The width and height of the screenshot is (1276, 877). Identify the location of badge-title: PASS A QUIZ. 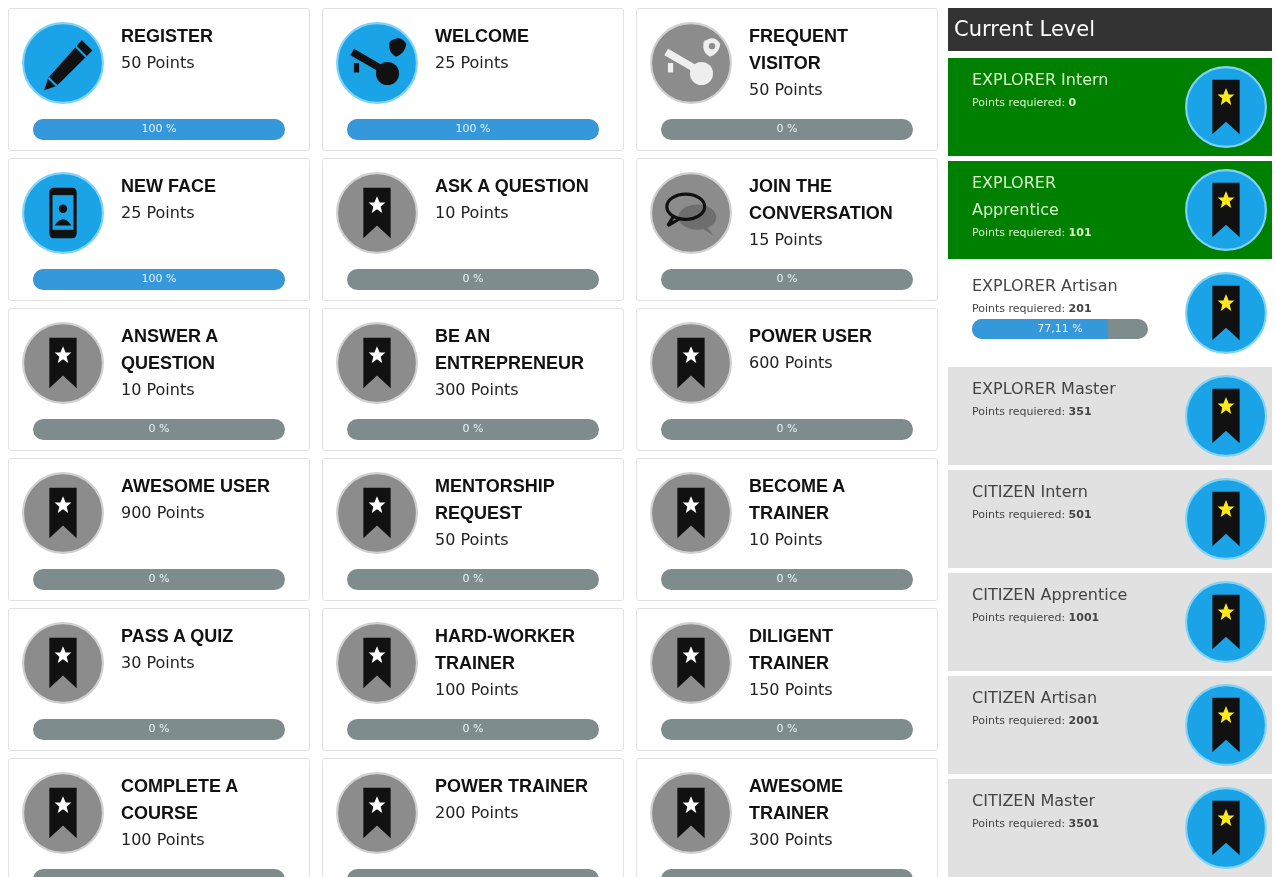
(178, 636).